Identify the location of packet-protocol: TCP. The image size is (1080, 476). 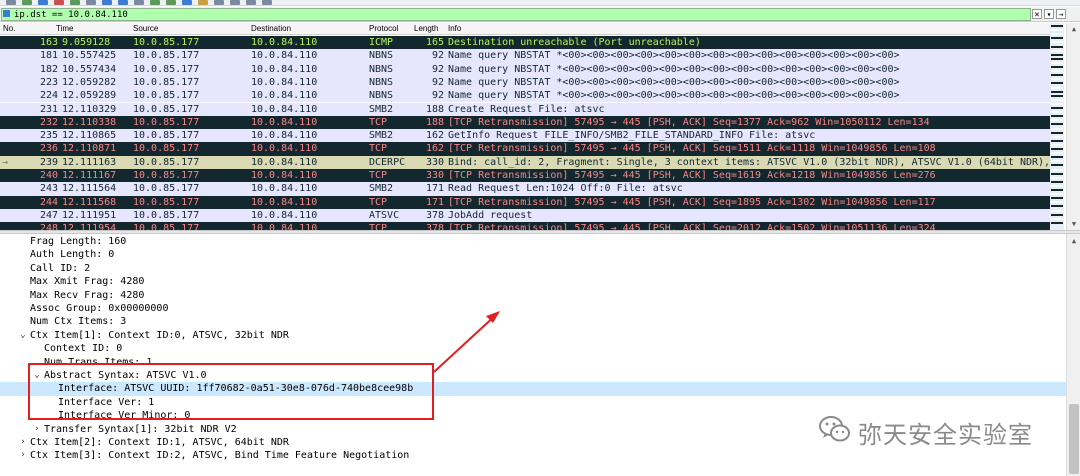
(378, 122).